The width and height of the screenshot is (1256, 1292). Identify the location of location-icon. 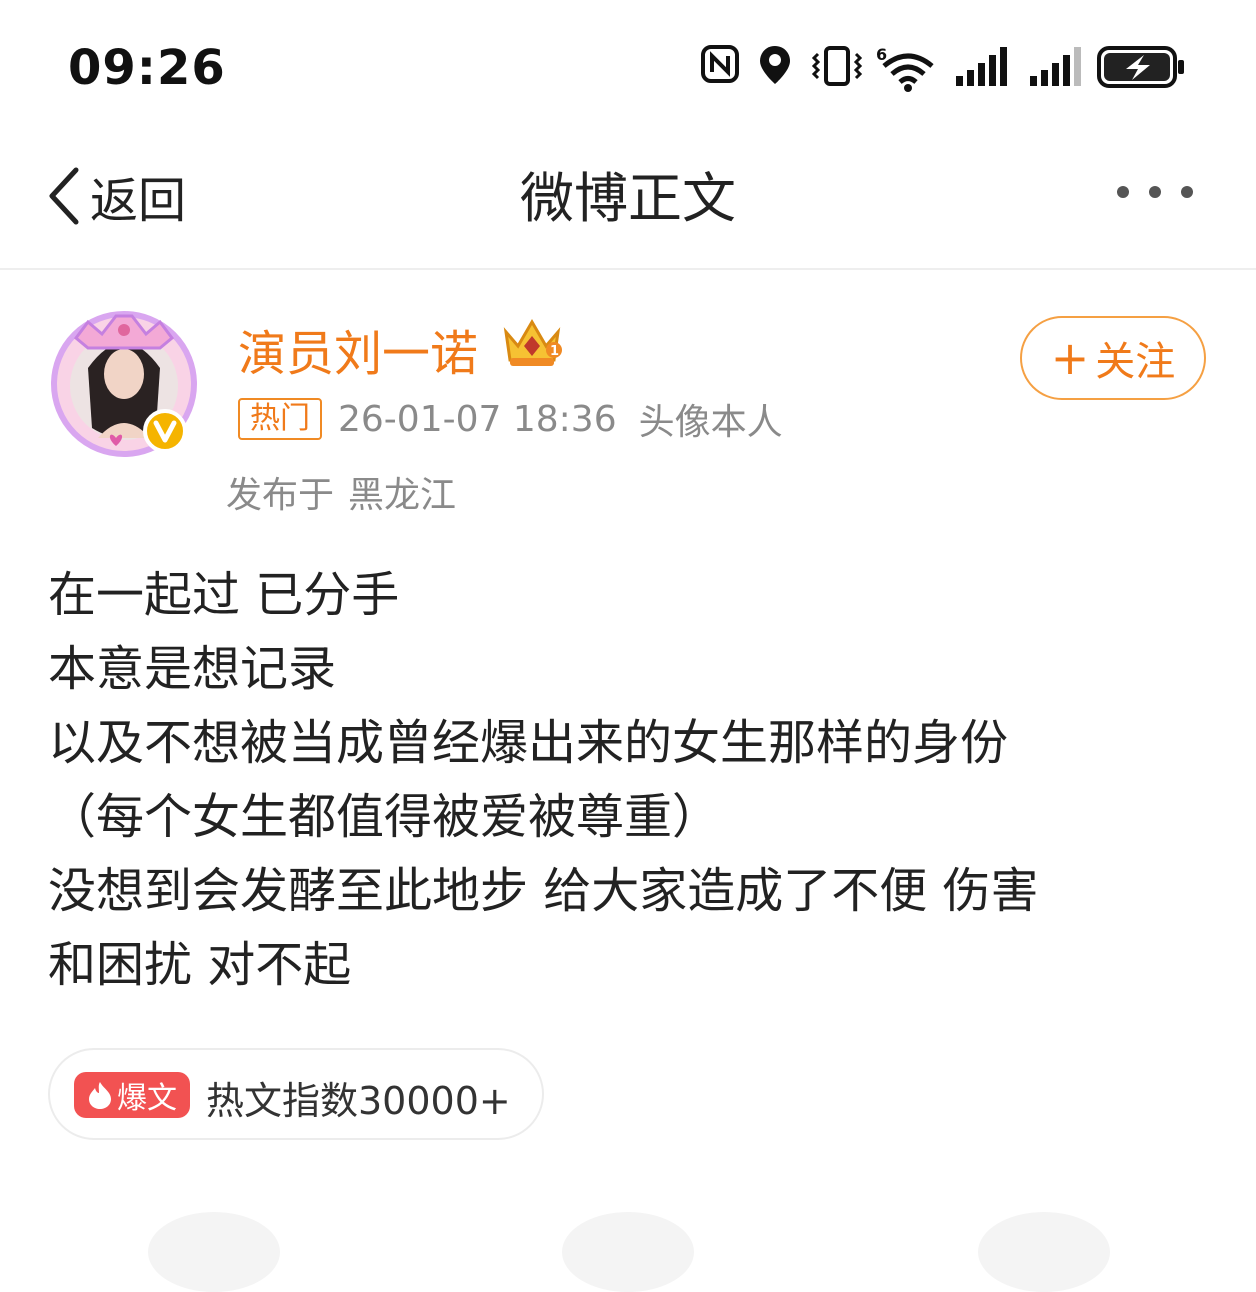
(775, 65).